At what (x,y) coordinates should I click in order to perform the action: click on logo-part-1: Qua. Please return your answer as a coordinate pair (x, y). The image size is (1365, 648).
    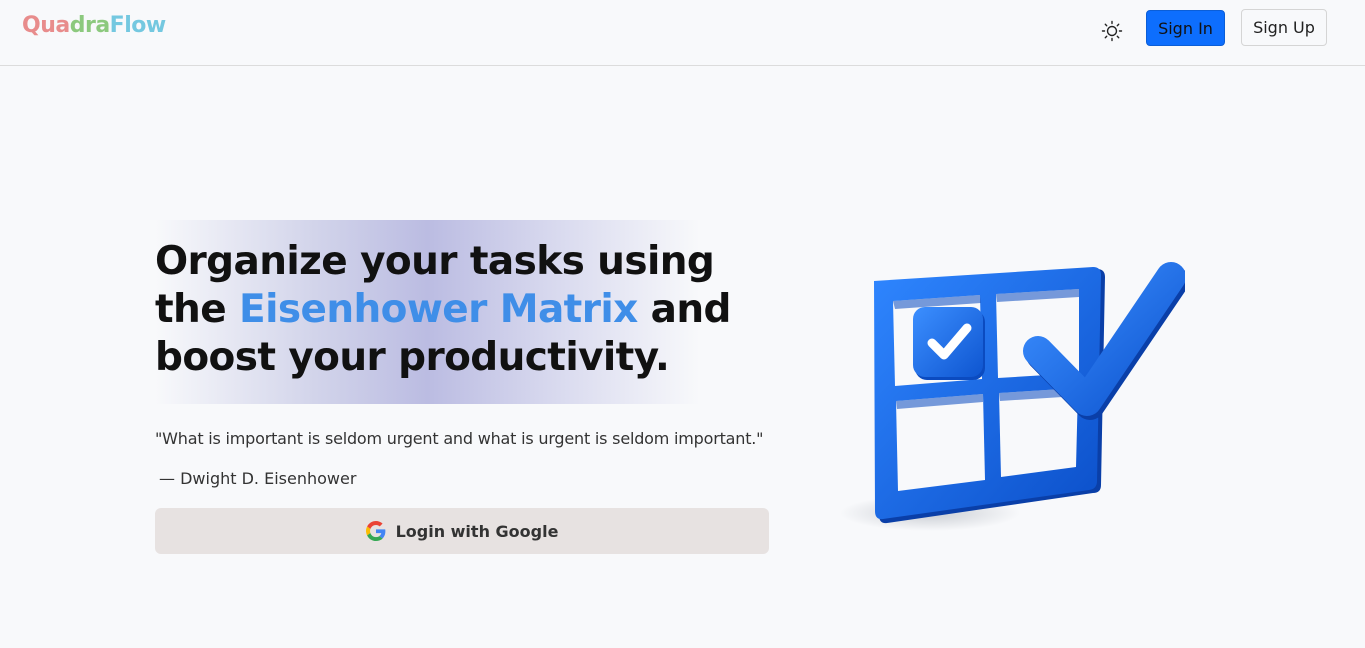
    Looking at the image, I should click on (46, 25).